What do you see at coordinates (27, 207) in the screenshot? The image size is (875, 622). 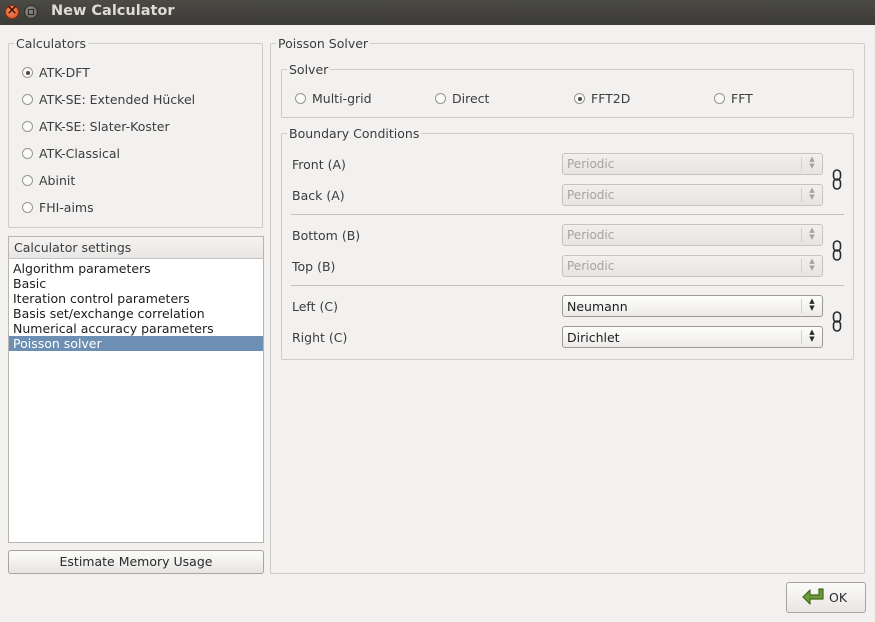 I see `radio-fhi-aims` at bounding box center [27, 207].